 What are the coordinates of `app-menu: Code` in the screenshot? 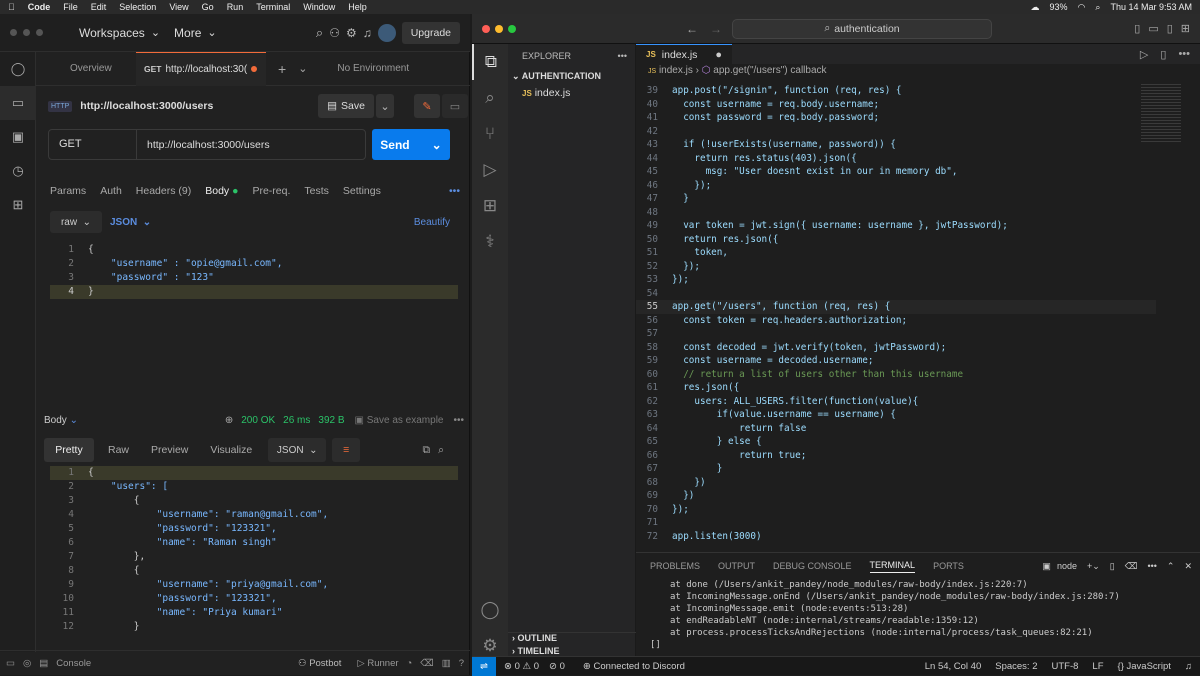 It's located at (39, 7).